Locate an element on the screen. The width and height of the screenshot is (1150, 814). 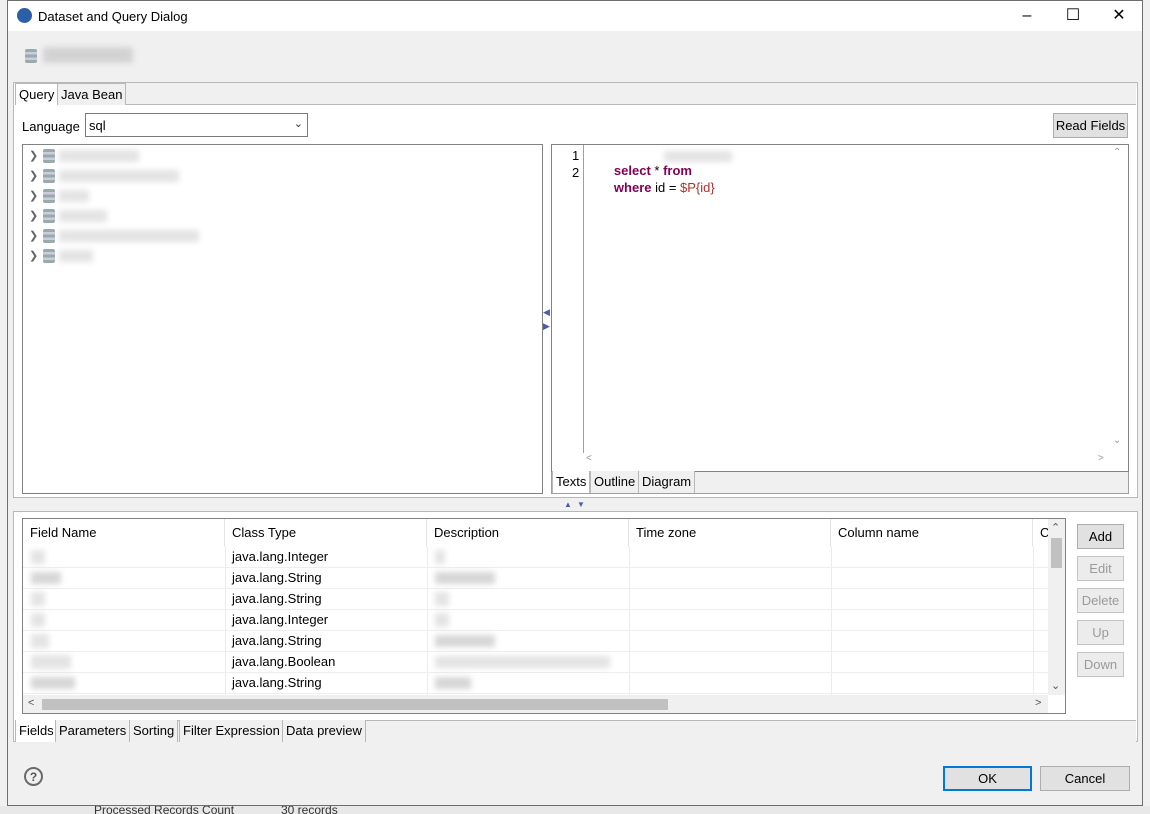
down-button: Down is located at coordinates (1100, 664).